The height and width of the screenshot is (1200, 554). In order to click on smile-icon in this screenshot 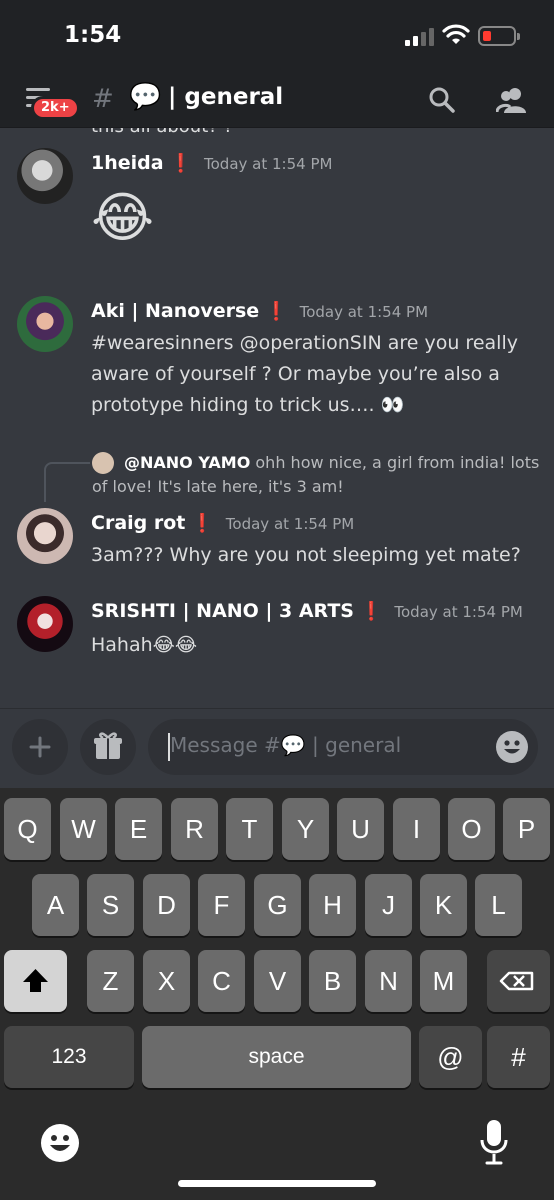, I will do `click(512, 747)`.